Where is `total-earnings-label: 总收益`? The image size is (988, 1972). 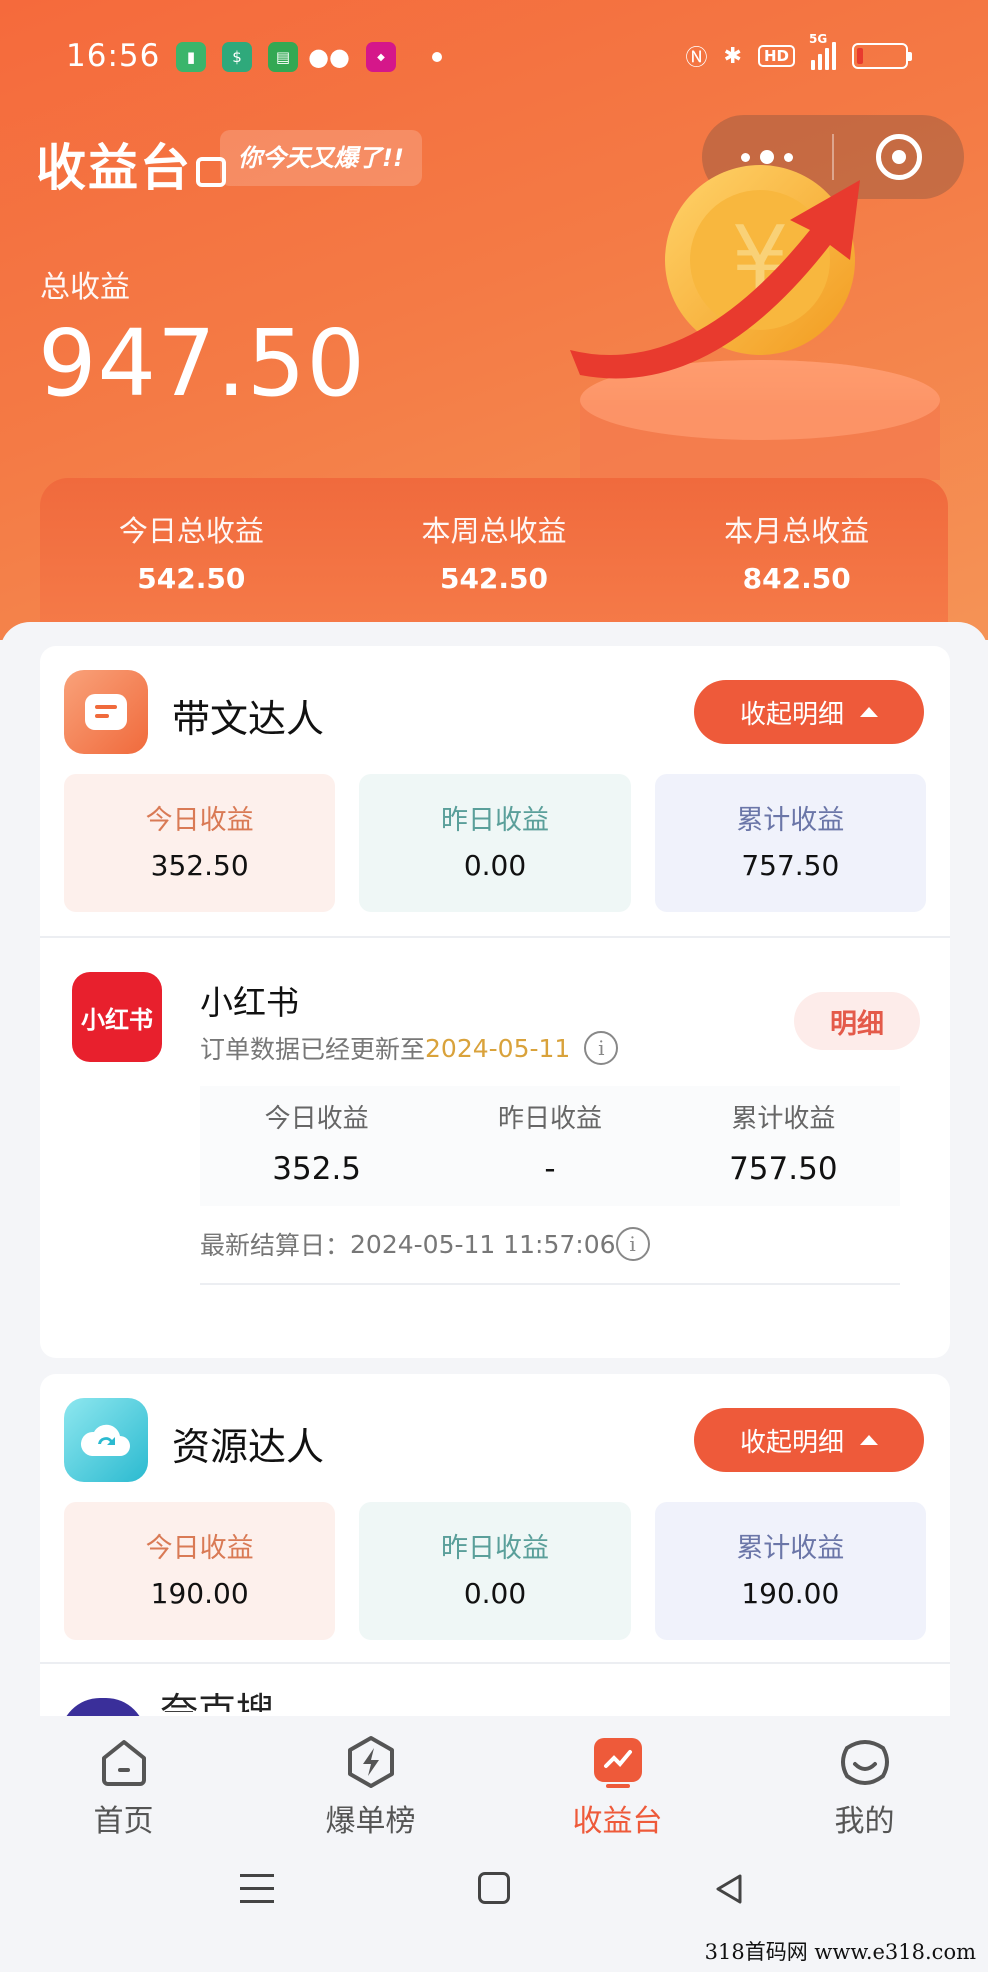
total-earnings-label: 总收益 is located at coordinates (85, 287).